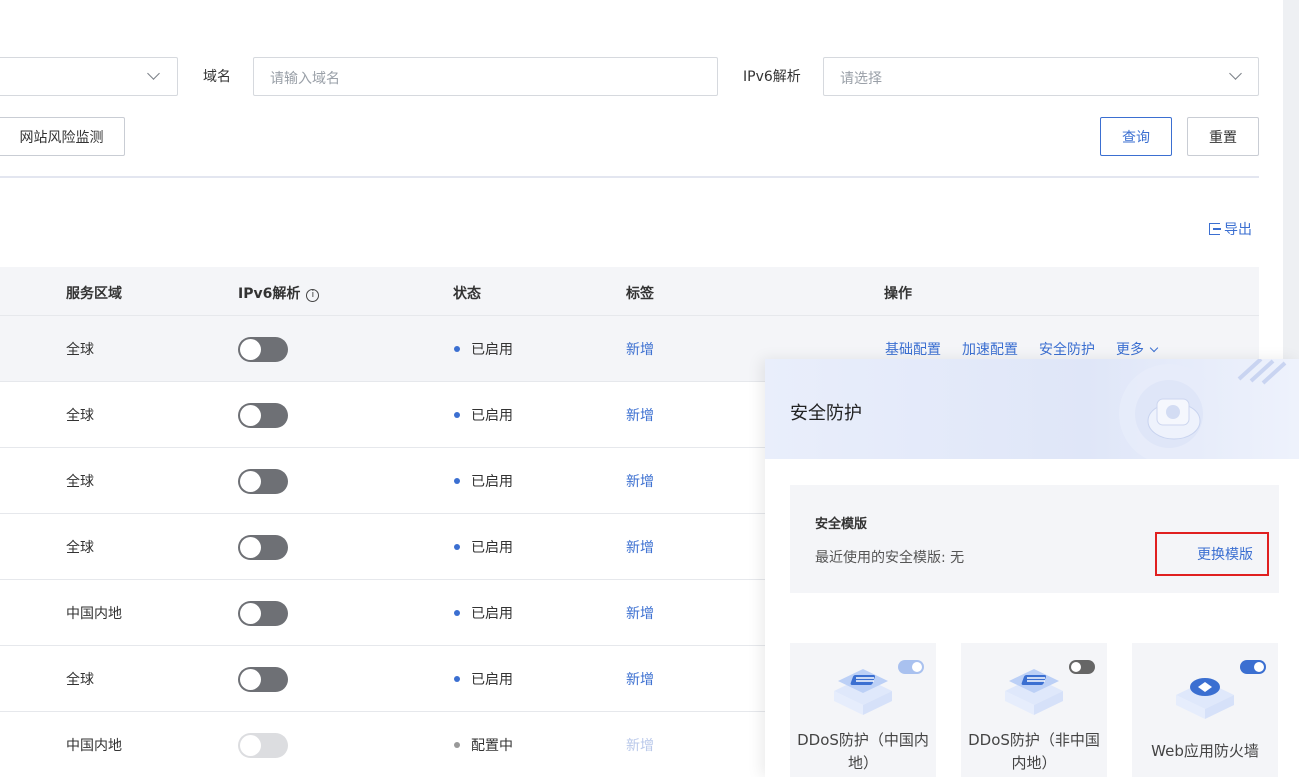  I want to click on export-button: 导出, so click(1230, 229).